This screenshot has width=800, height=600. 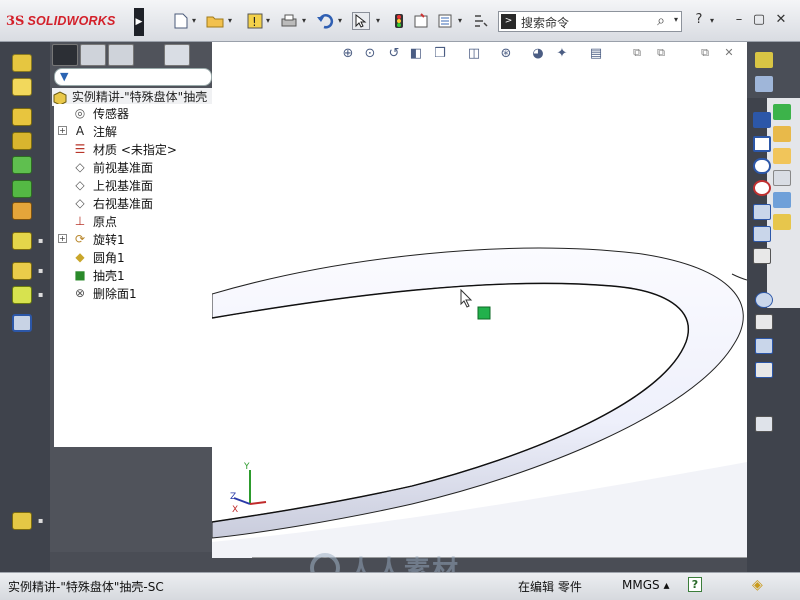 What do you see at coordinates (759, 20) in the screenshot?
I see `maximize-button: ▢` at bounding box center [759, 20].